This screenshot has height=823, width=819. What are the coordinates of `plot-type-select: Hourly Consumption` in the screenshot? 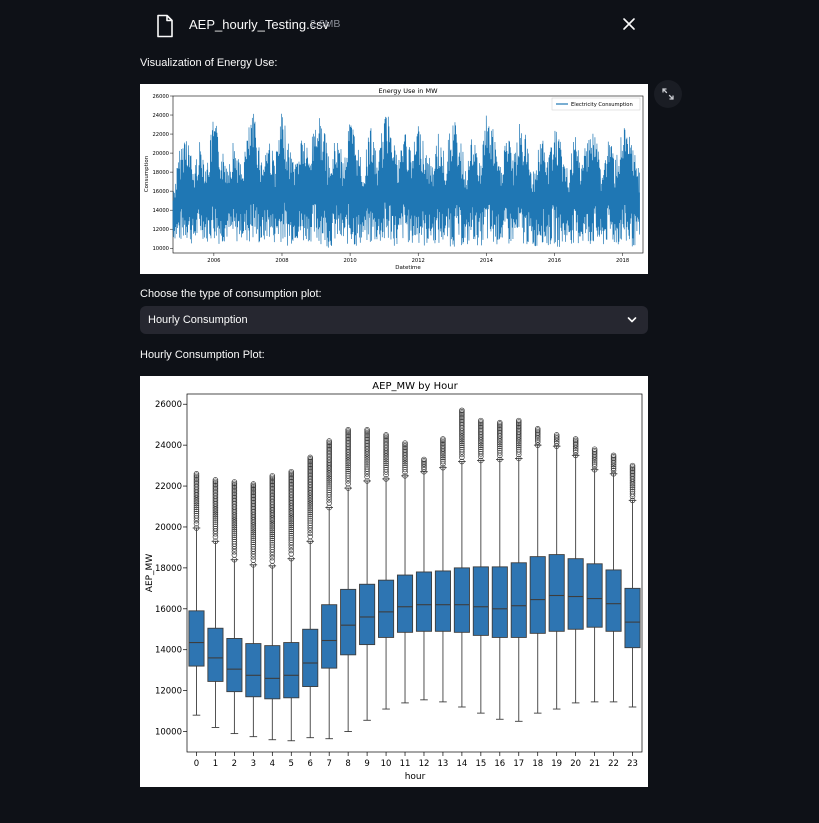 It's located at (394, 320).